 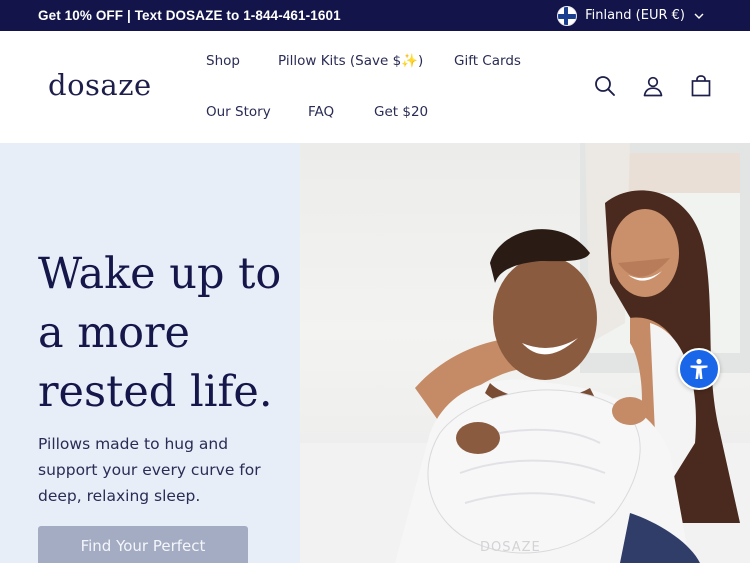 What do you see at coordinates (605, 86) in the screenshot?
I see `search-icon` at bounding box center [605, 86].